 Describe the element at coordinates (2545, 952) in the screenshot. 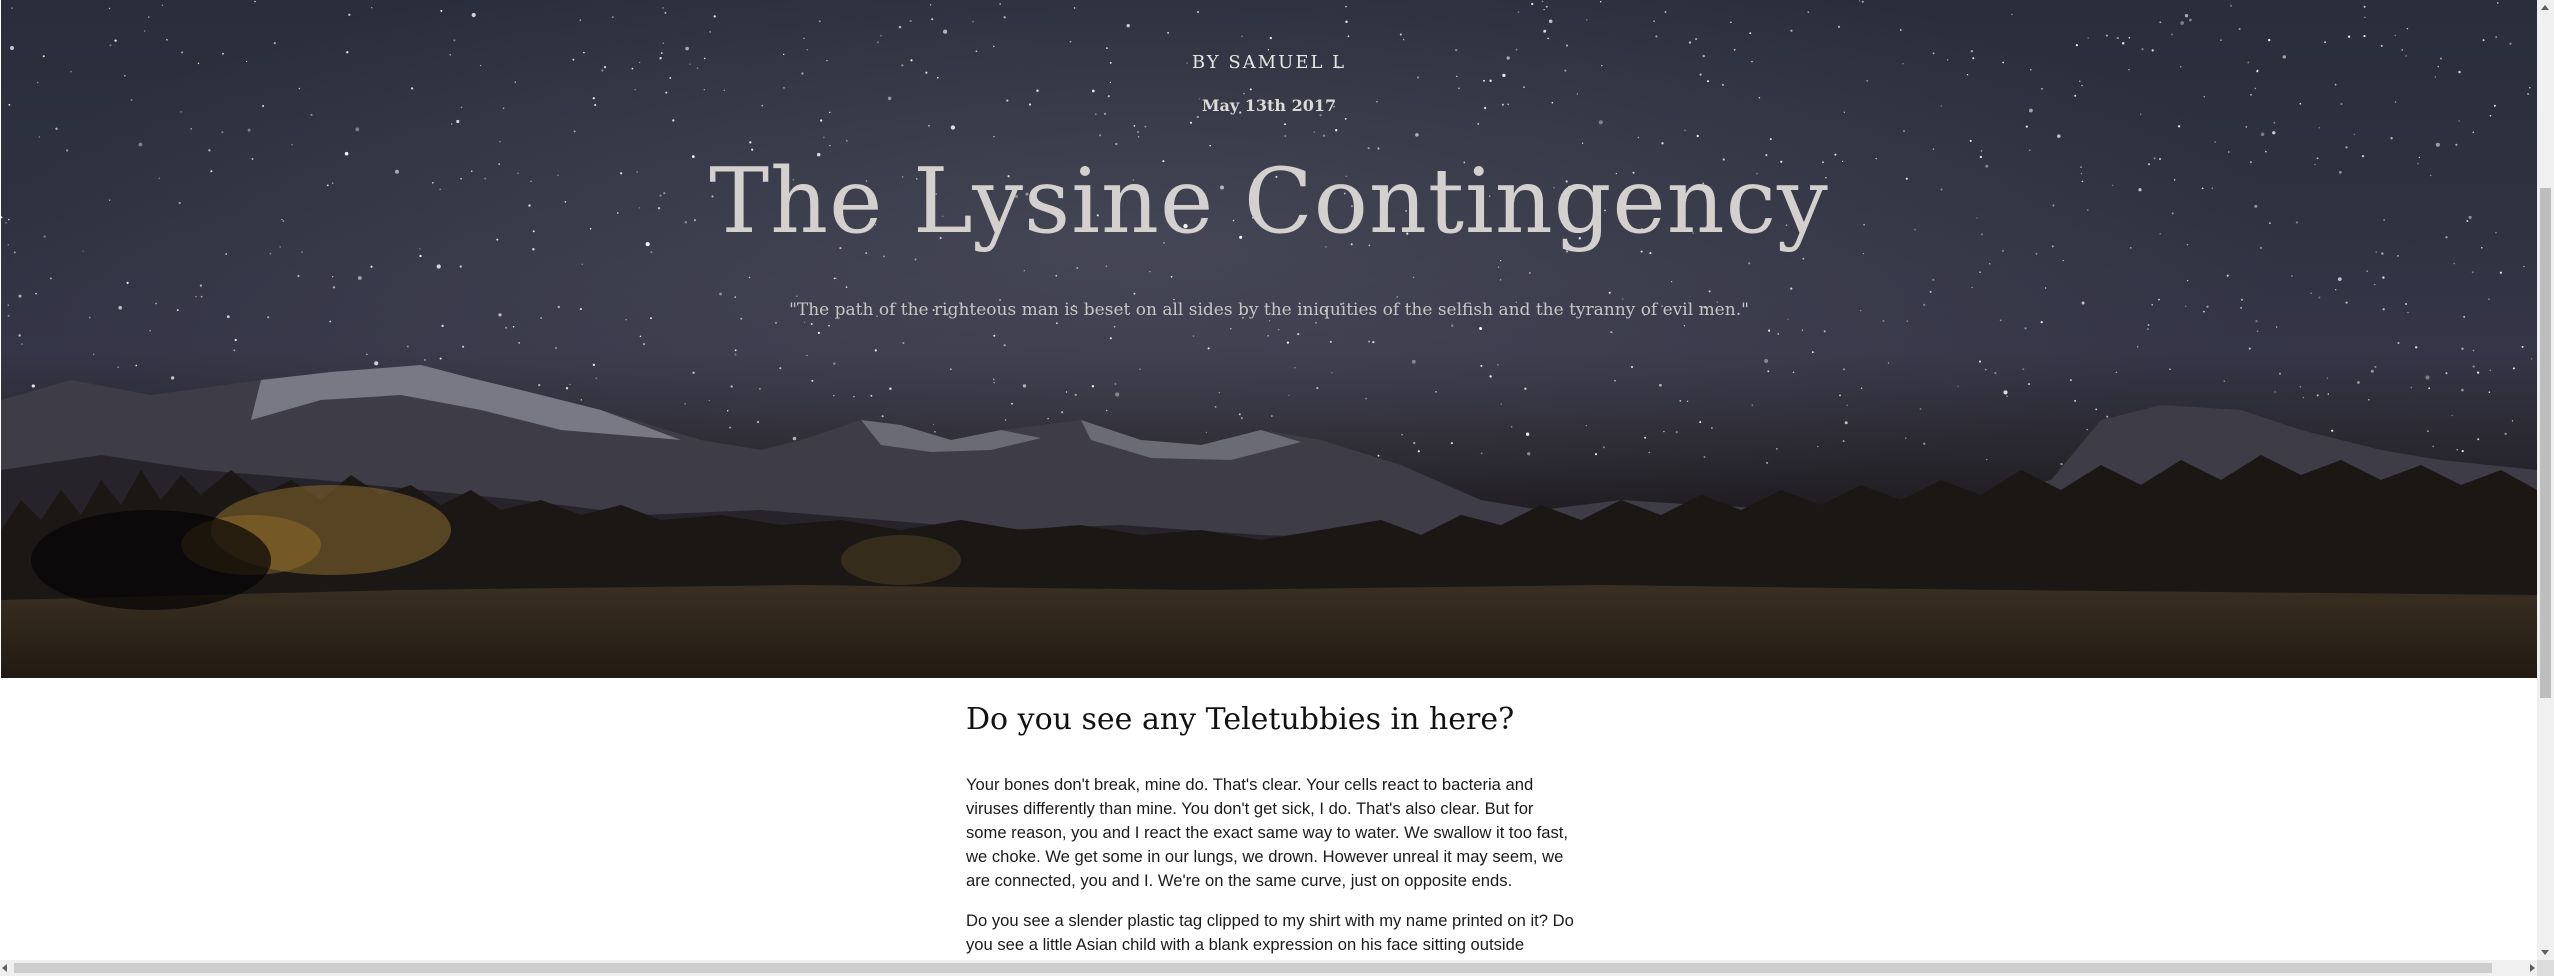

I see `scroll-down-arrow-icon` at that location.